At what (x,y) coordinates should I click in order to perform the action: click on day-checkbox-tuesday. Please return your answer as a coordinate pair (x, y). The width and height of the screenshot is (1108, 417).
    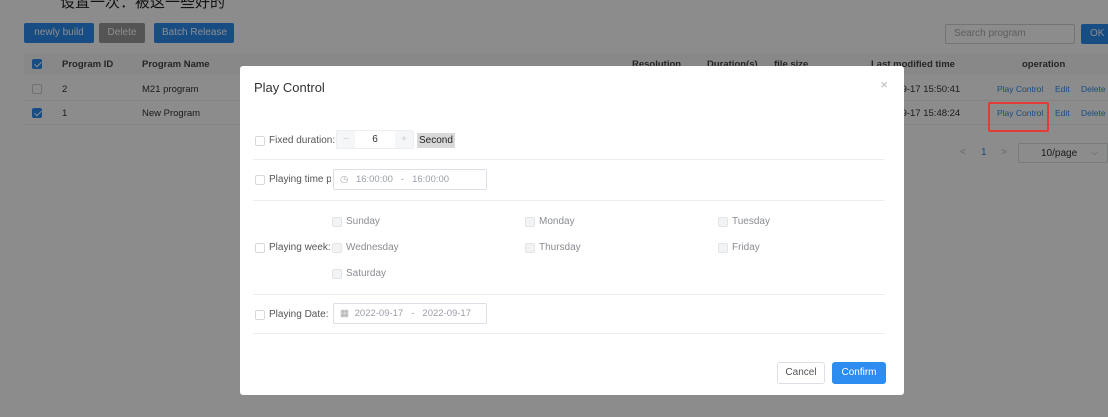
    Looking at the image, I should click on (723, 222).